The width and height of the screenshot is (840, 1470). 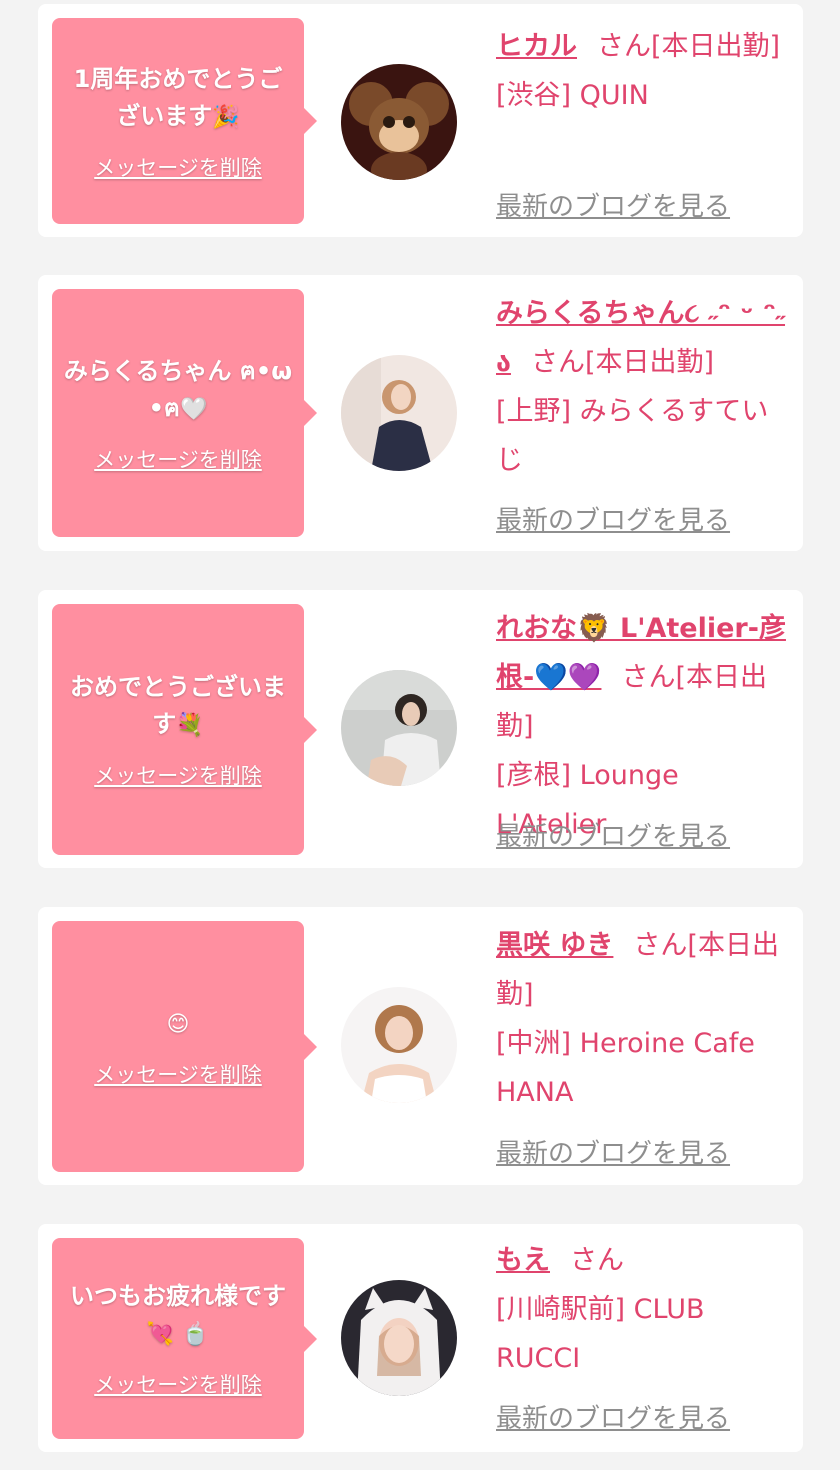 I want to click on heart-and-tea-icon: 💘 🍵, so click(x=178, y=1334).